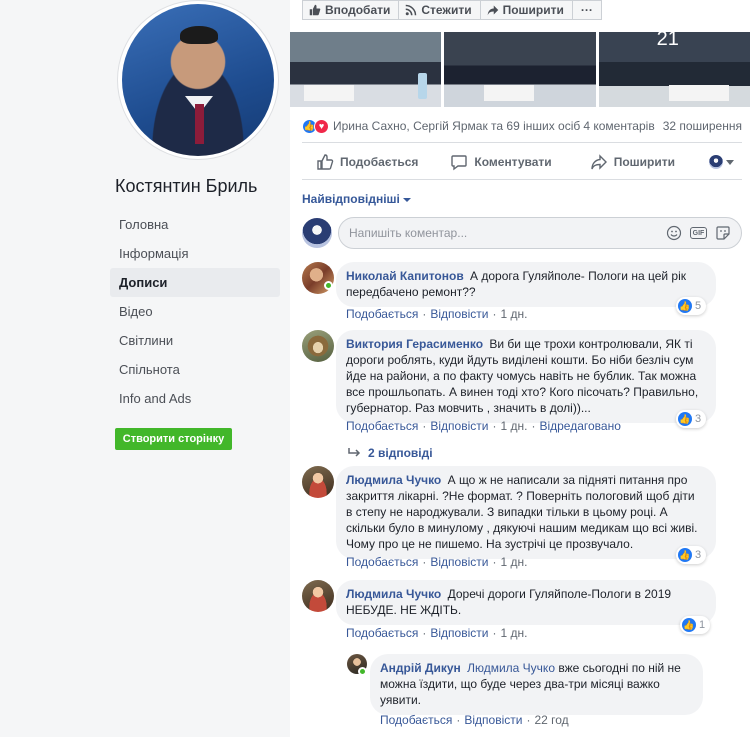 Image resolution: width=750 pixels, height=737 pixels. What do you see at coordinates (579, 426) in the screenshot?
I see `comment-edited-link: Відредаговано` at bounding box center [579, 426].